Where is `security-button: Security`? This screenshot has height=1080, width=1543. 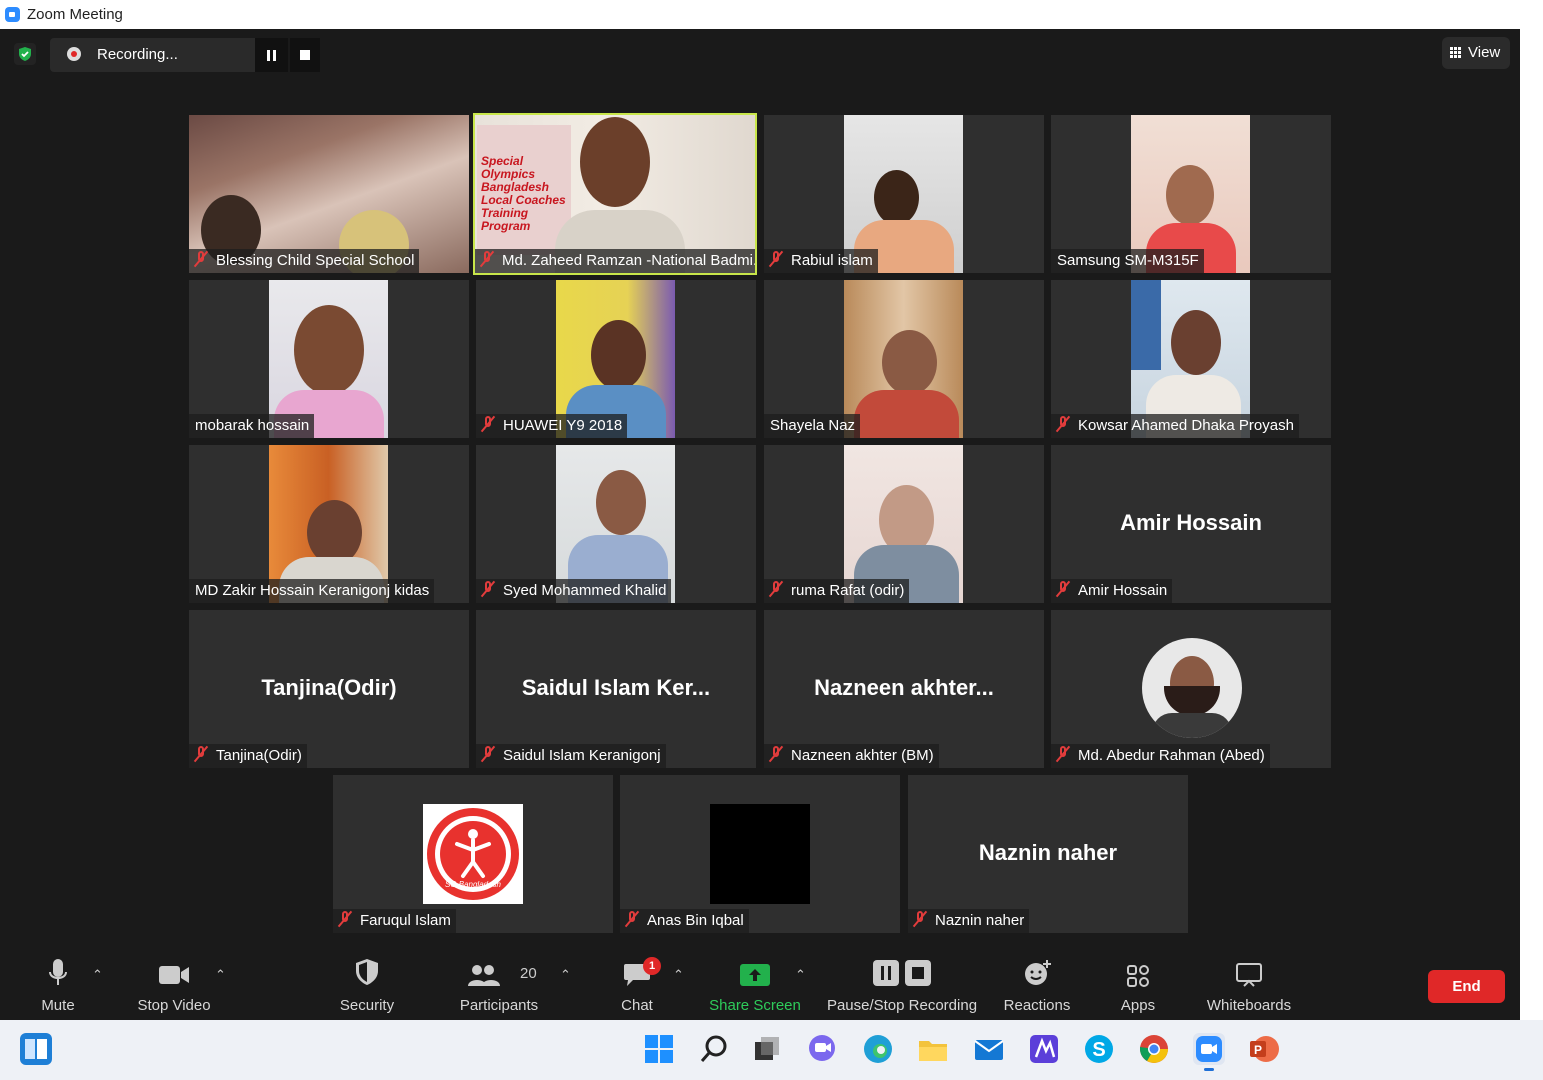
security-button: Security is located at coordinates (367, 980).